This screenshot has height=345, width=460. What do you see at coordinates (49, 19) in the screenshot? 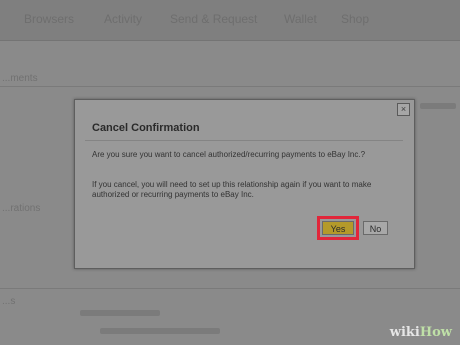
I see `nav-item-browsers: Browsers` at bounding box center [49, 19].